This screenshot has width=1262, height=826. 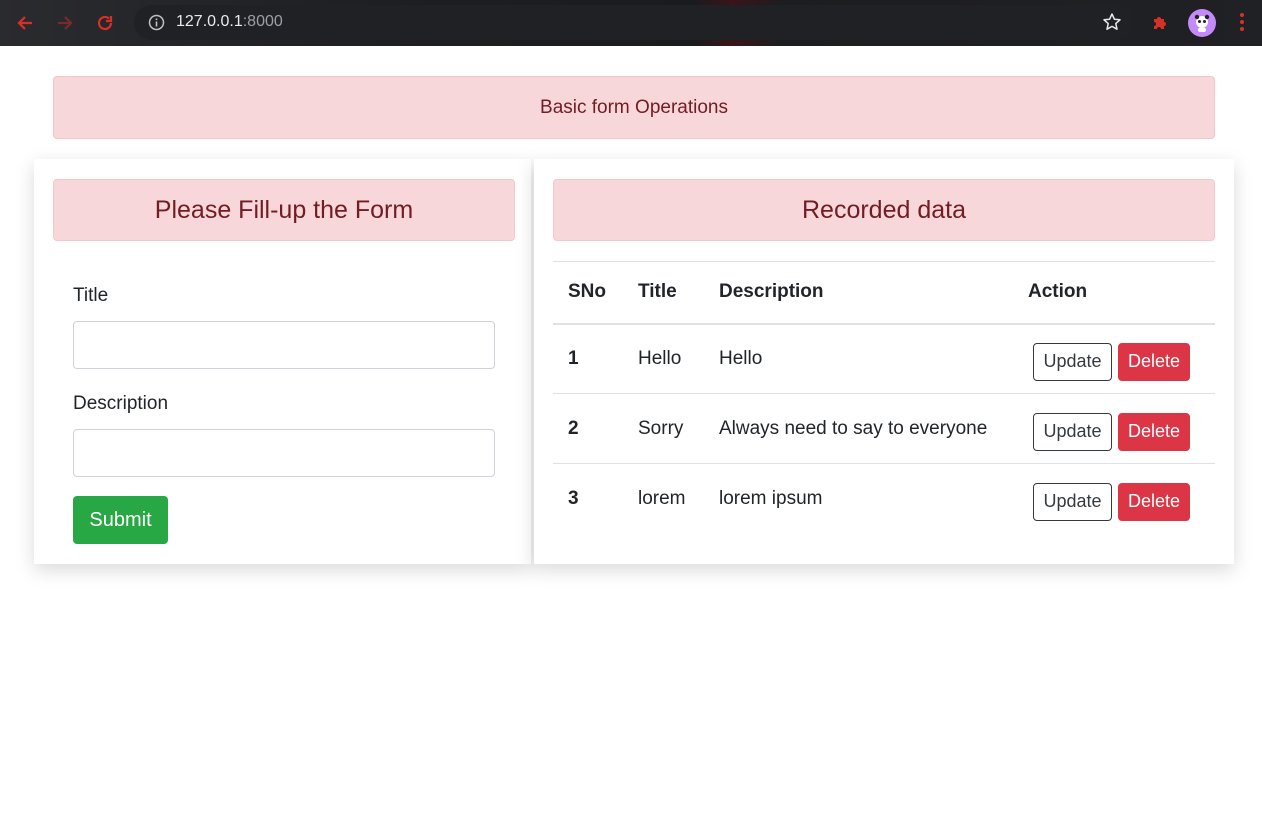 I want to click on profile-avatar-icon, so click(x=1202, y=23).